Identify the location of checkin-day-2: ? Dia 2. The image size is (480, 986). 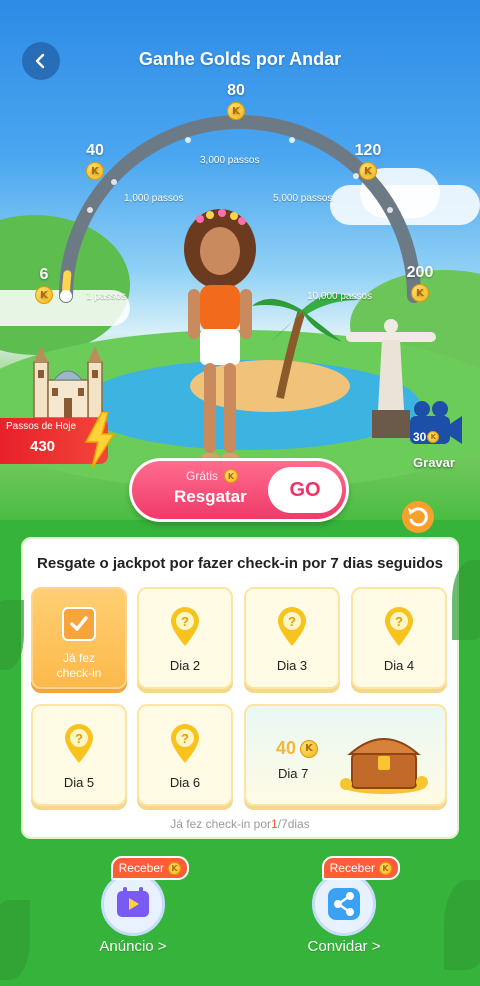
(185, 638).